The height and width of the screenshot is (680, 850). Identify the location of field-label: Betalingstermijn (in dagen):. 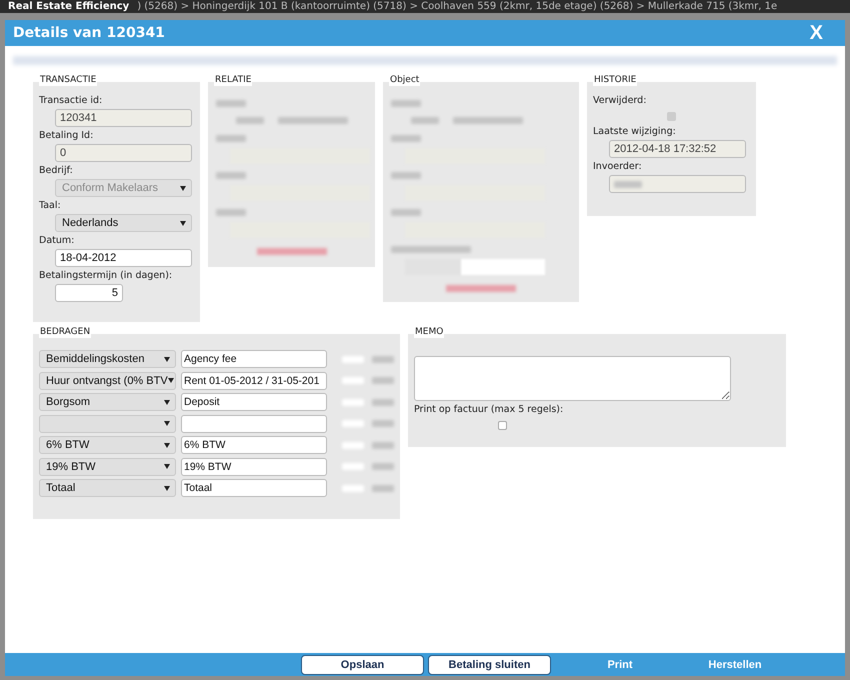
(106, 276).